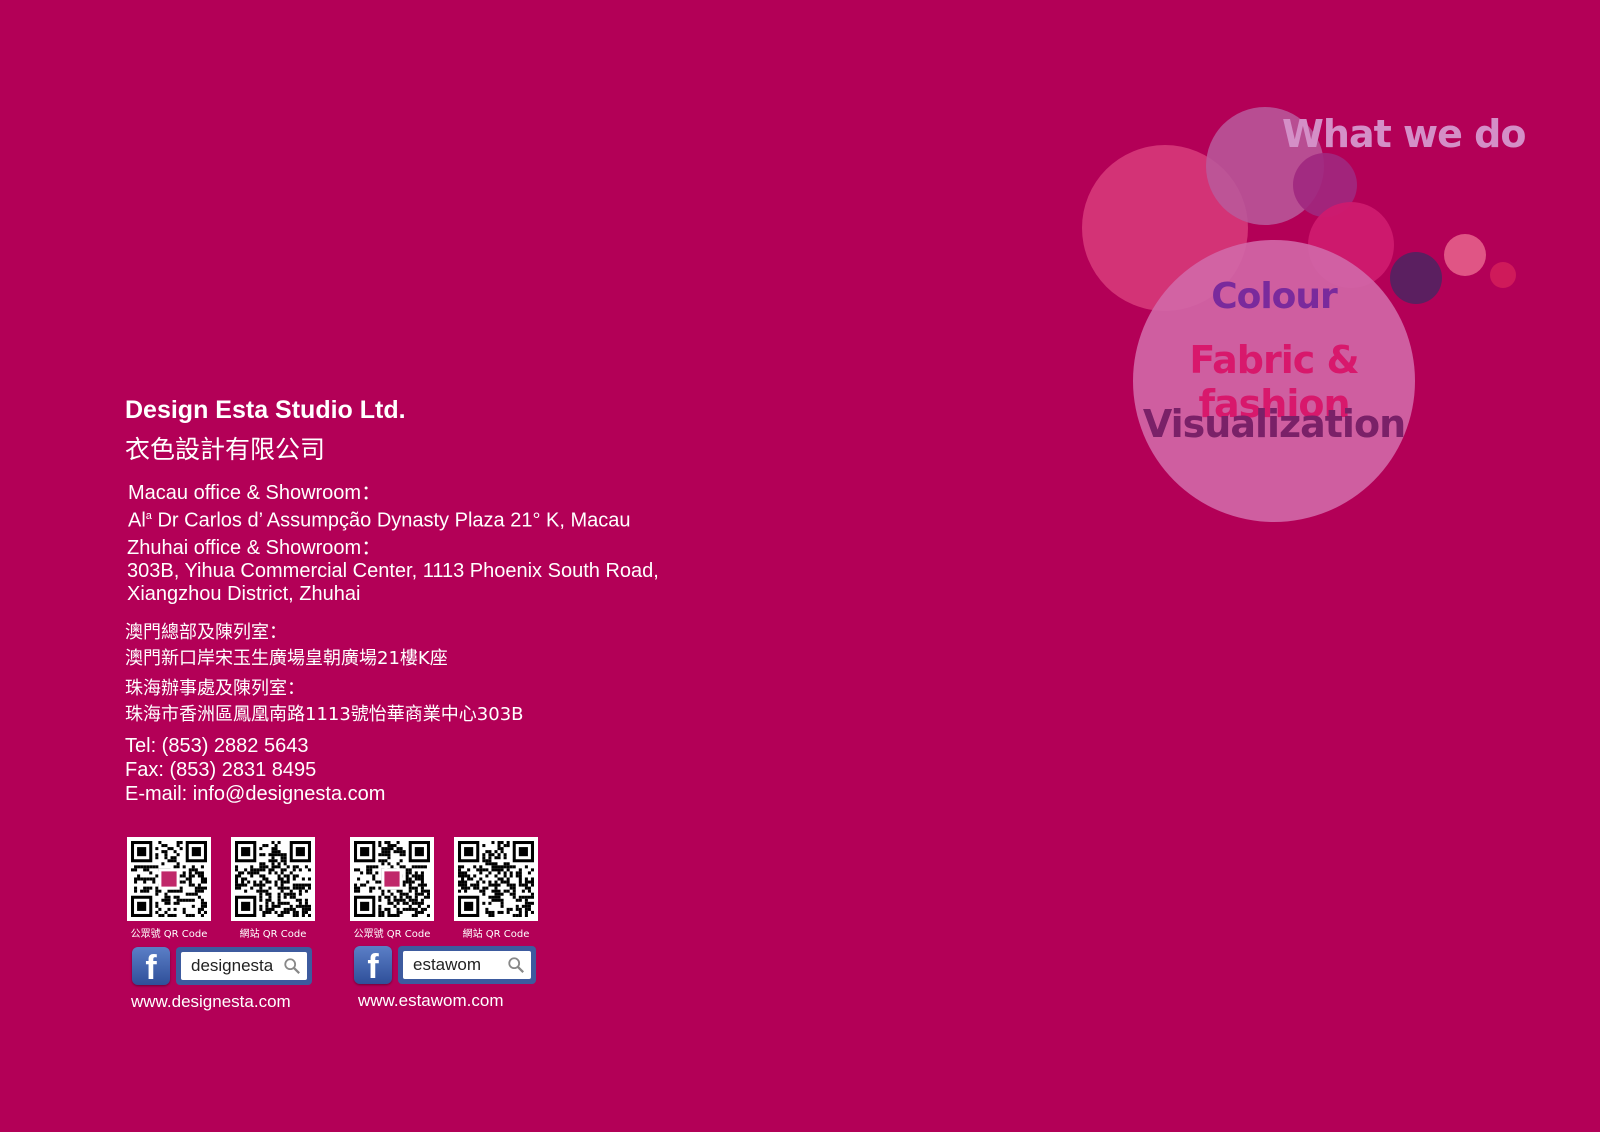 The height and width of the screenshot is (1132, 1600). I want to click on facebook-search-text: designesta, so click(232, 965).